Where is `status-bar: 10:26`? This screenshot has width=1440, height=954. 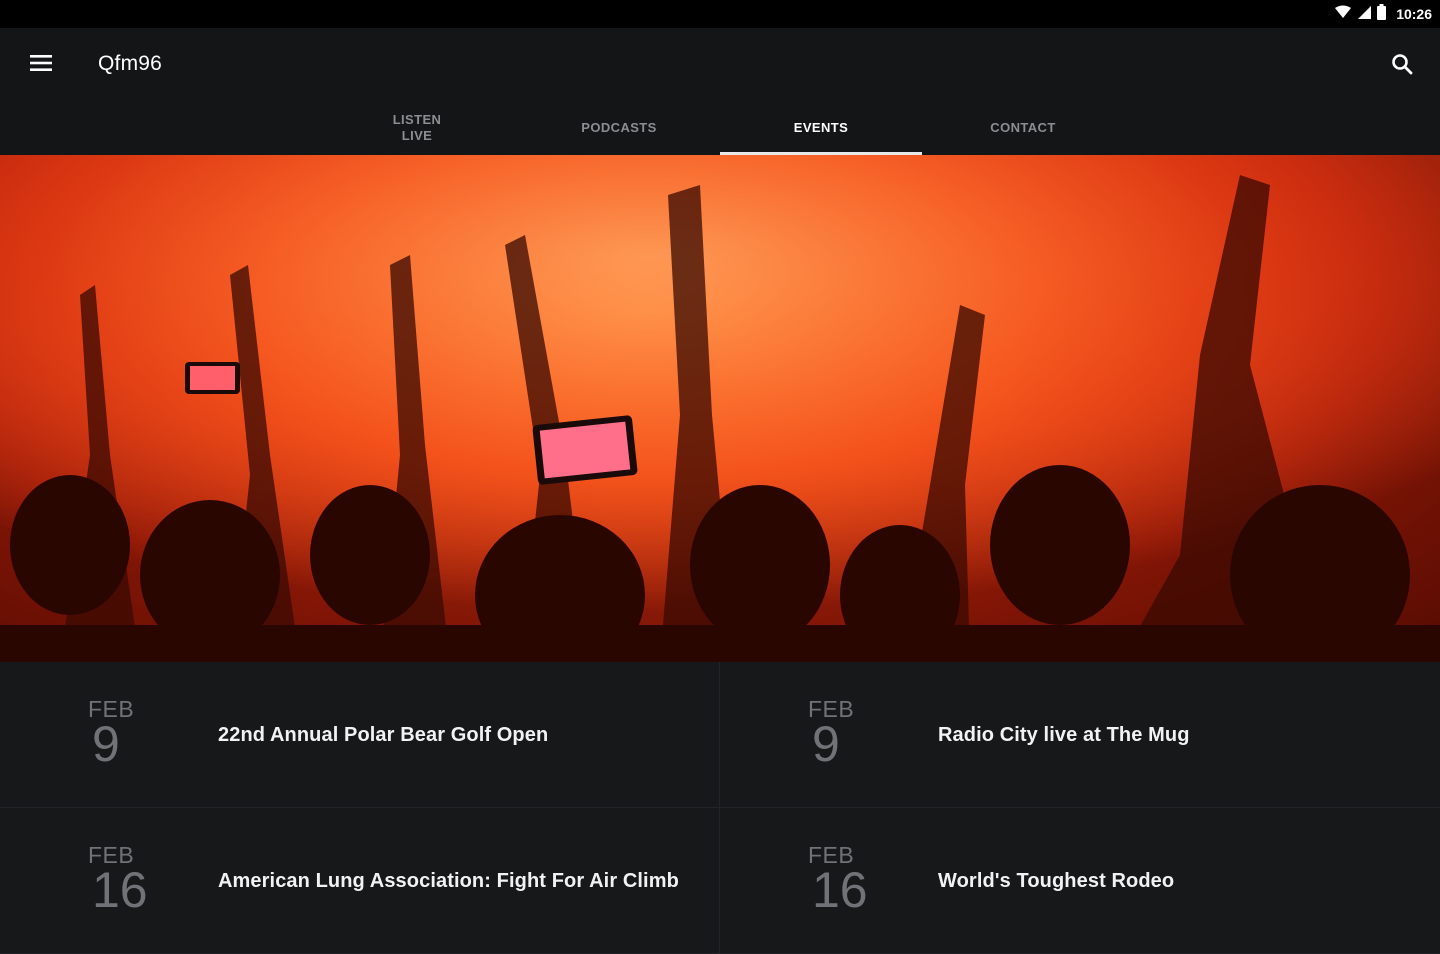 status-bar: 10:26 is located at coordinates (720, 14).